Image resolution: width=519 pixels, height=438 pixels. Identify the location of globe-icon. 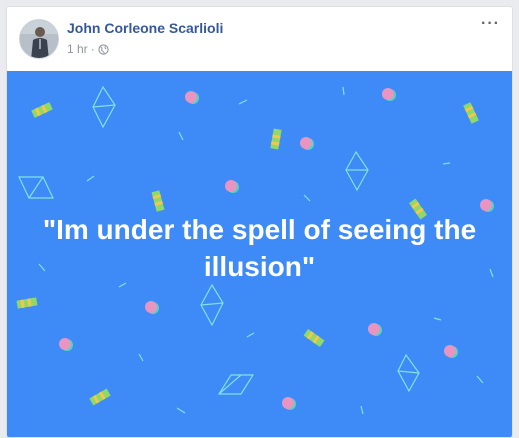
(103, 49).